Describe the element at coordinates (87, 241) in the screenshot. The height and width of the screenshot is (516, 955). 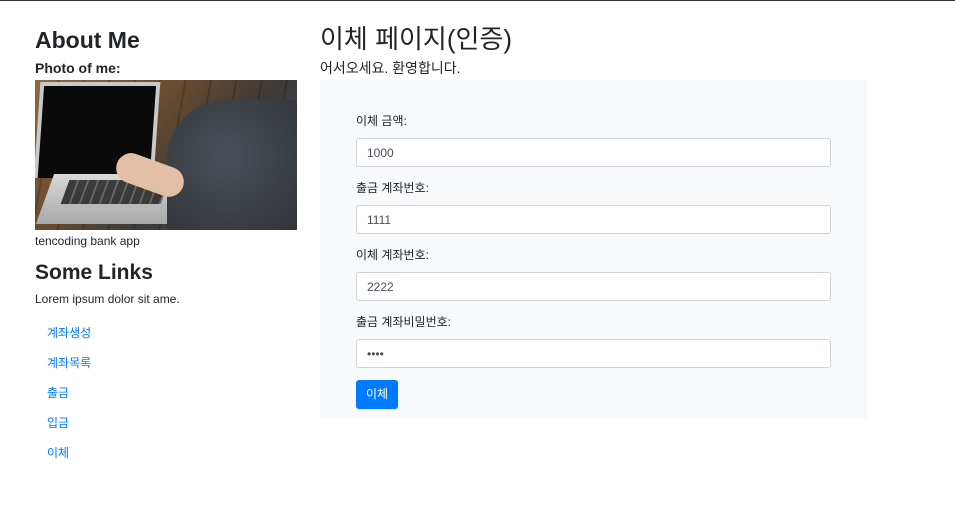
I see `photo-caption: tencoding bank app` at that location.